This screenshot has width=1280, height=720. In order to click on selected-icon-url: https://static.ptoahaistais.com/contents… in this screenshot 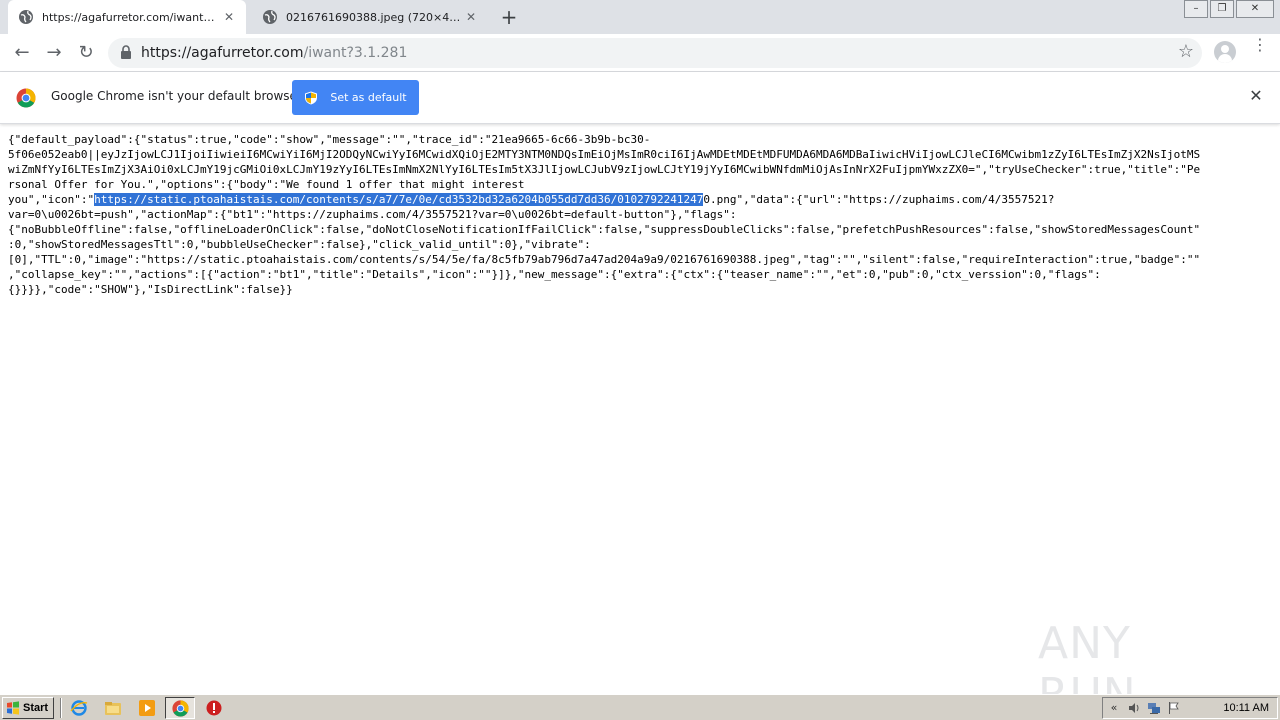, I will do `click(399, 199)`.